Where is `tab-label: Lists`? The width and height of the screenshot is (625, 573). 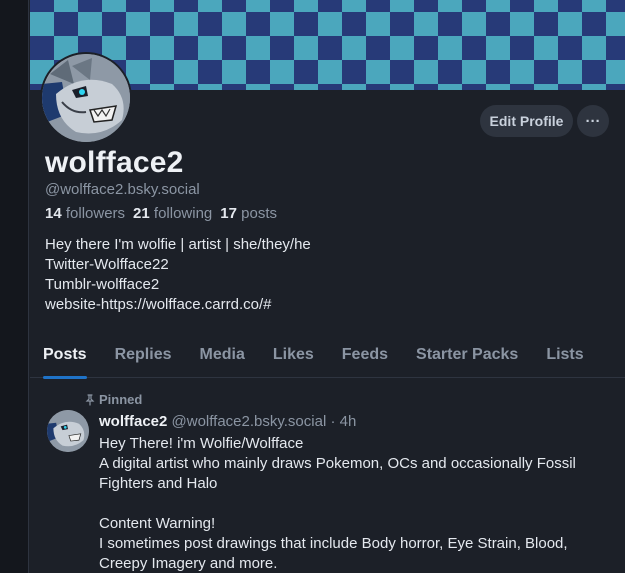
tab-label: Lists is located at coordinates (565, 354).